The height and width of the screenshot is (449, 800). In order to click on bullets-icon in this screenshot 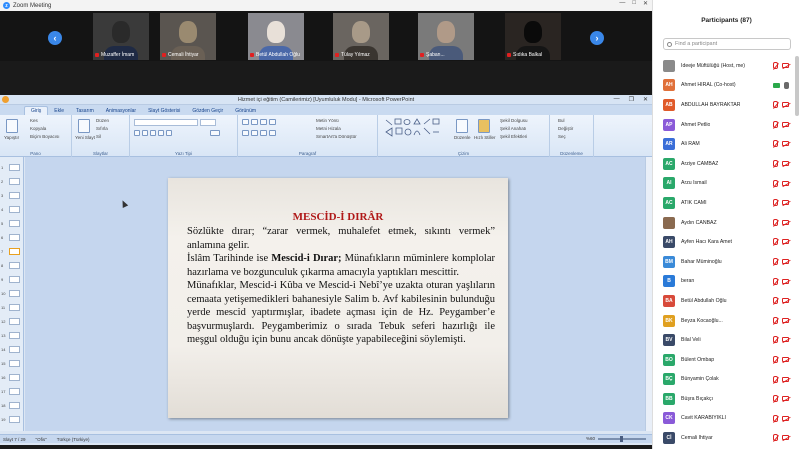, I will do `click(245, 122)`.